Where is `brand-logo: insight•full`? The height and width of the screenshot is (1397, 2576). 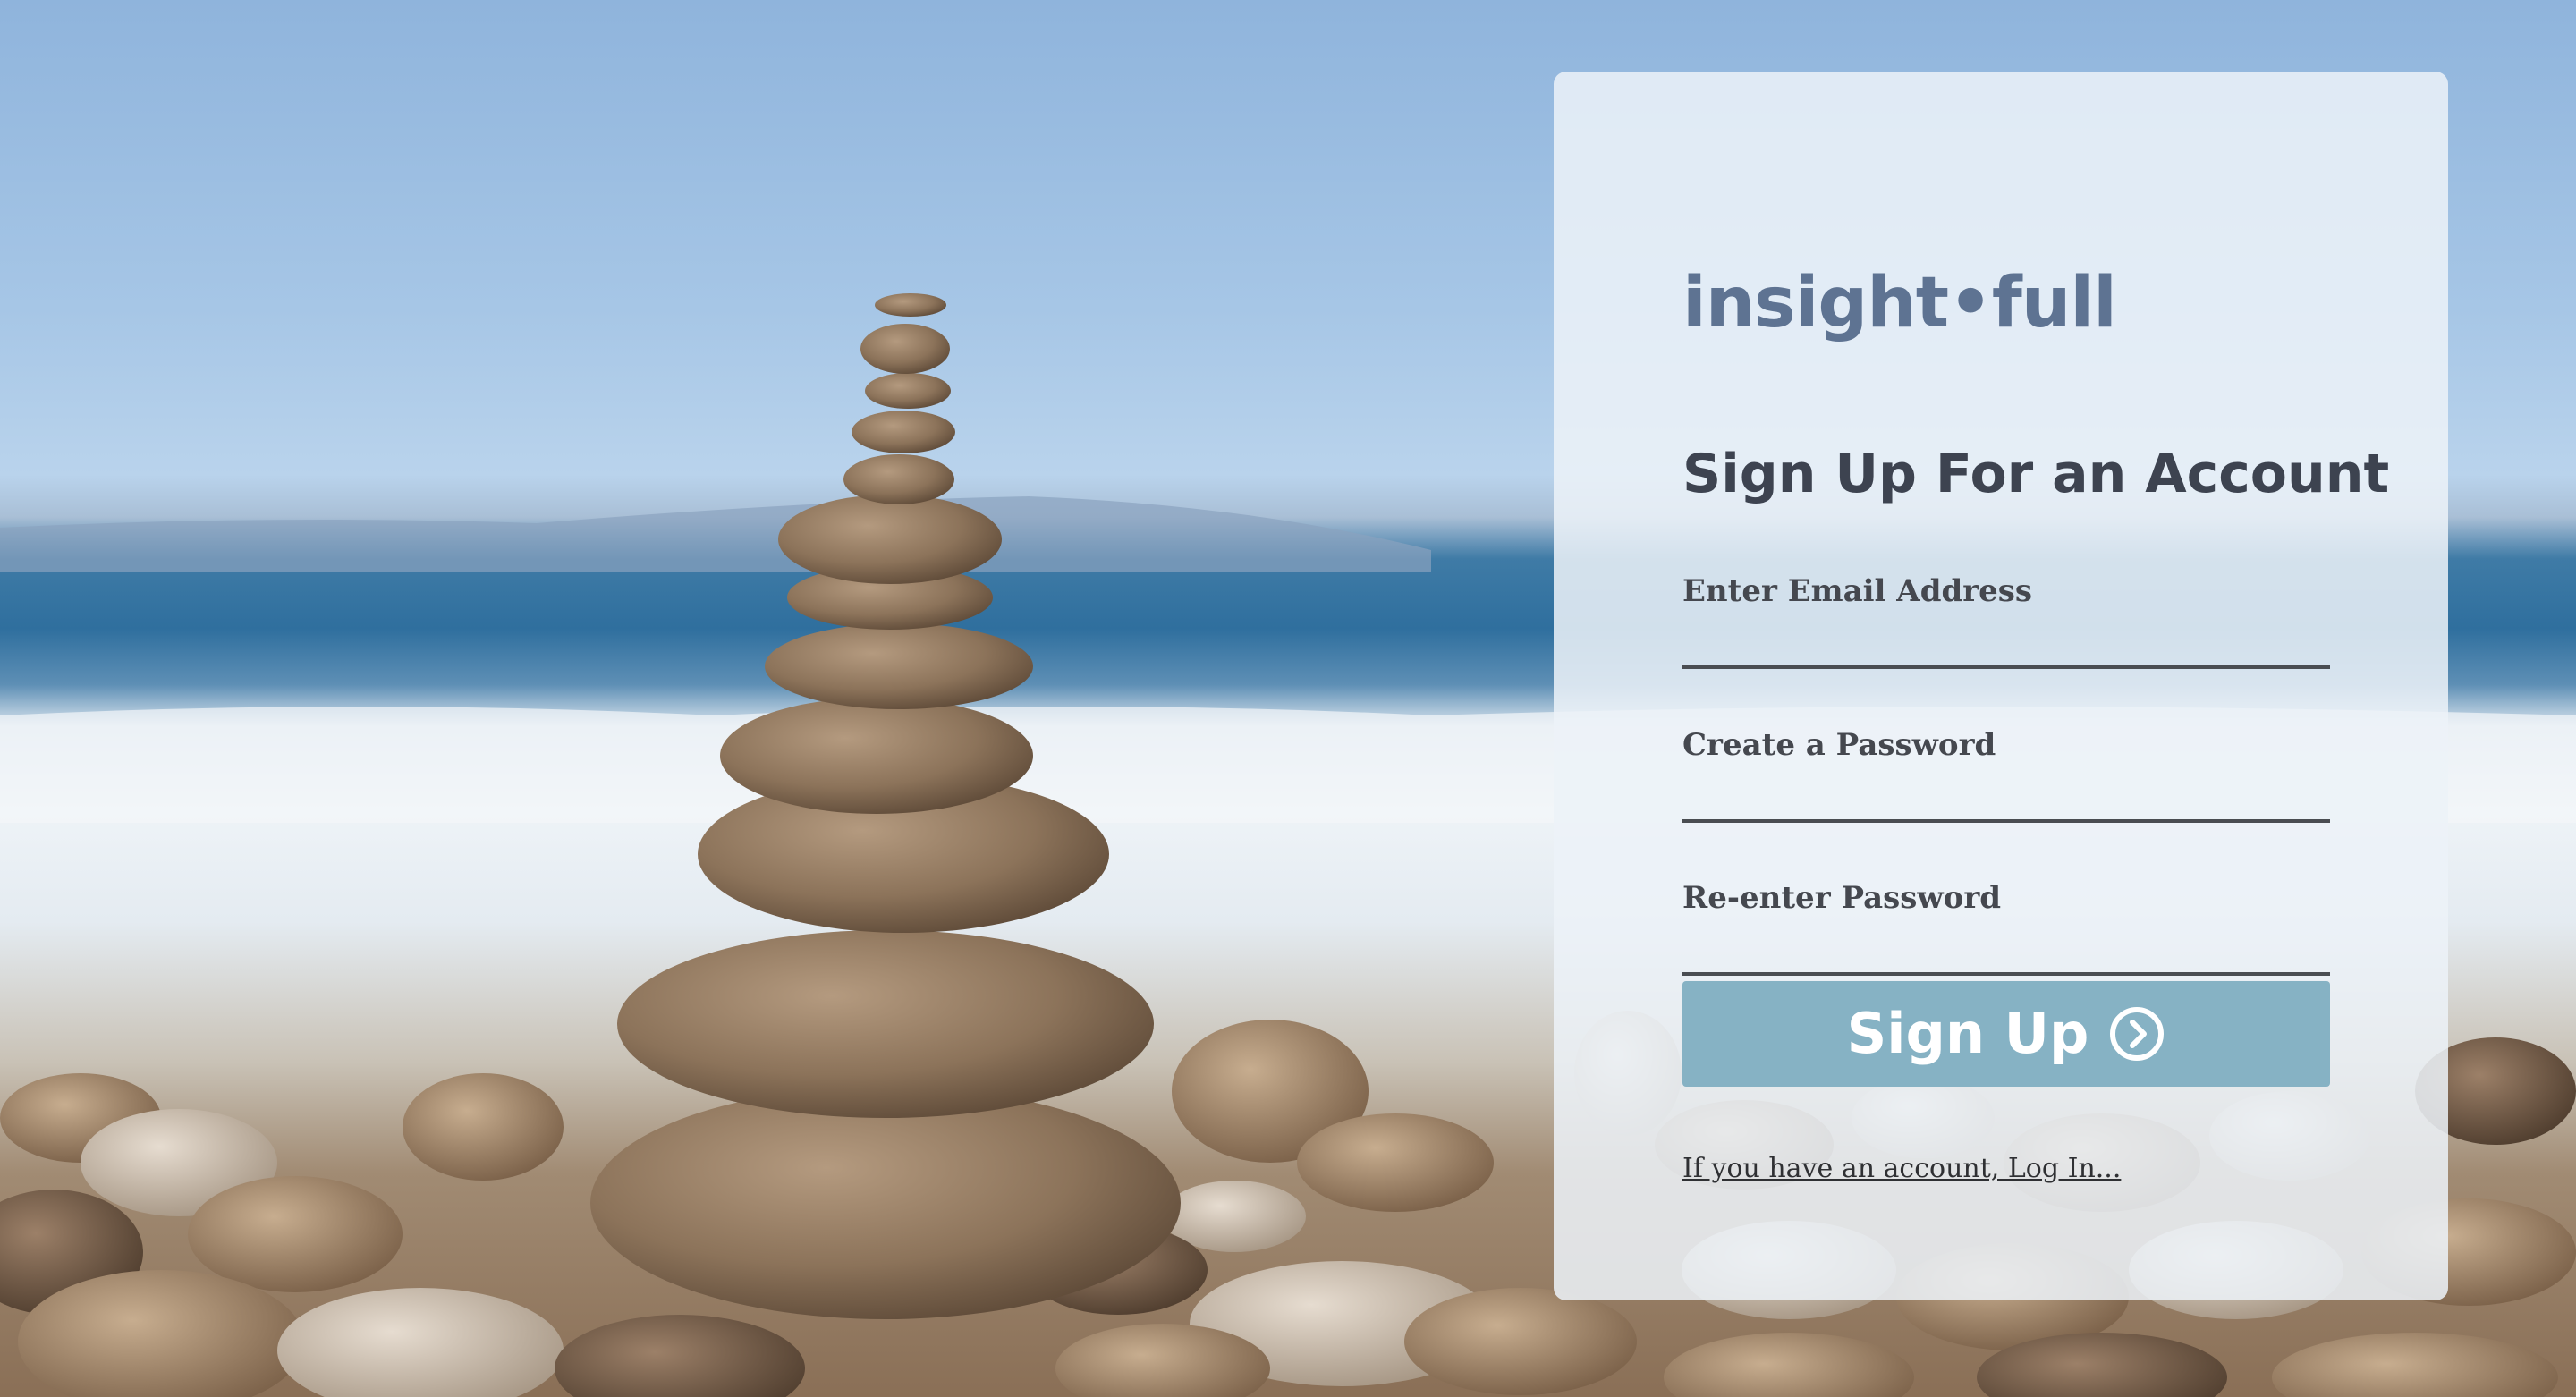
brand-logo: insight•full is located at coordinates (1899, 303).